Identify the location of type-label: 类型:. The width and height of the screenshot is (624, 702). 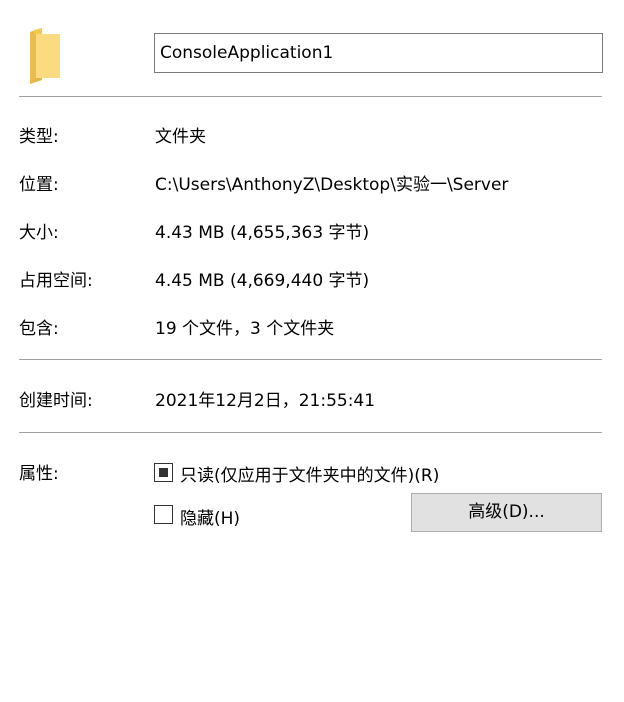
(39, 137).